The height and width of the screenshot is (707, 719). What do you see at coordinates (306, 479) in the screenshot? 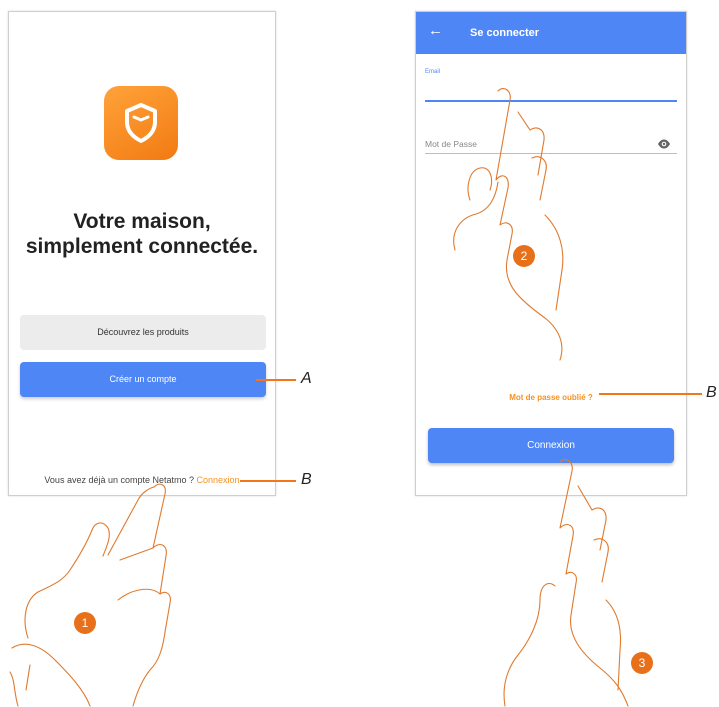
I see `callout-label-b-1: B` at bounding box center [306, 479].